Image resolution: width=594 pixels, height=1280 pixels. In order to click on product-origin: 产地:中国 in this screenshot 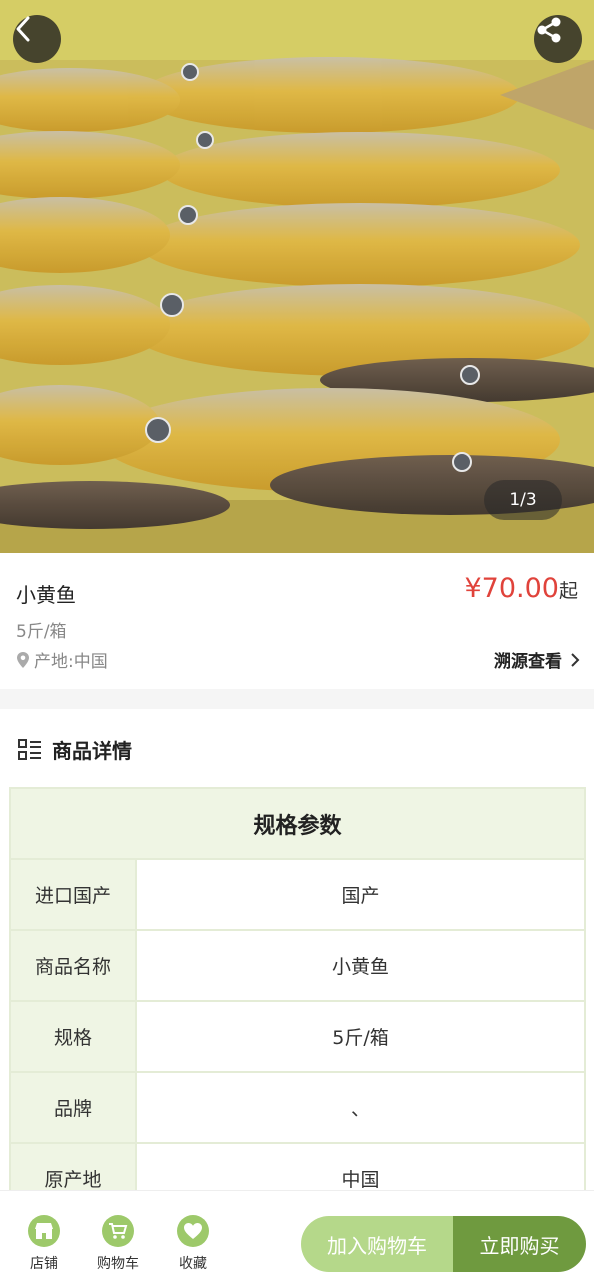, I will do `click(62, 659)`.